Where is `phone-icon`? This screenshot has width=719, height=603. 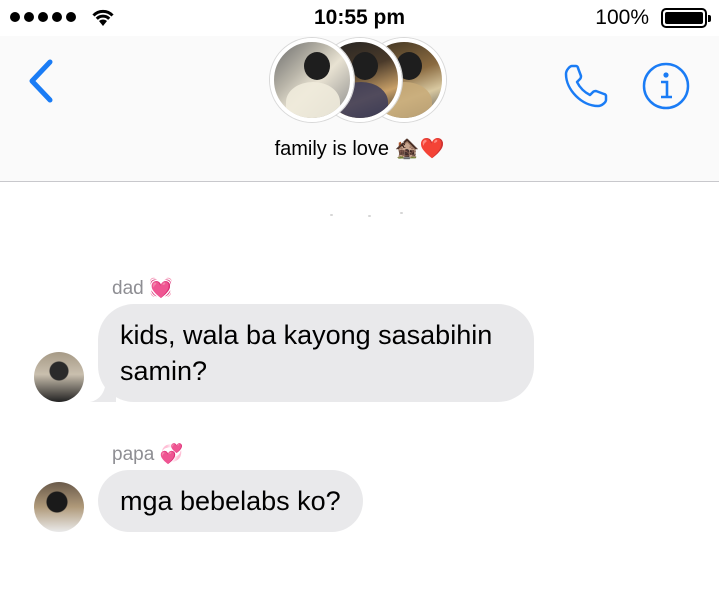 phone-icon is located at coordinates (586, 86).